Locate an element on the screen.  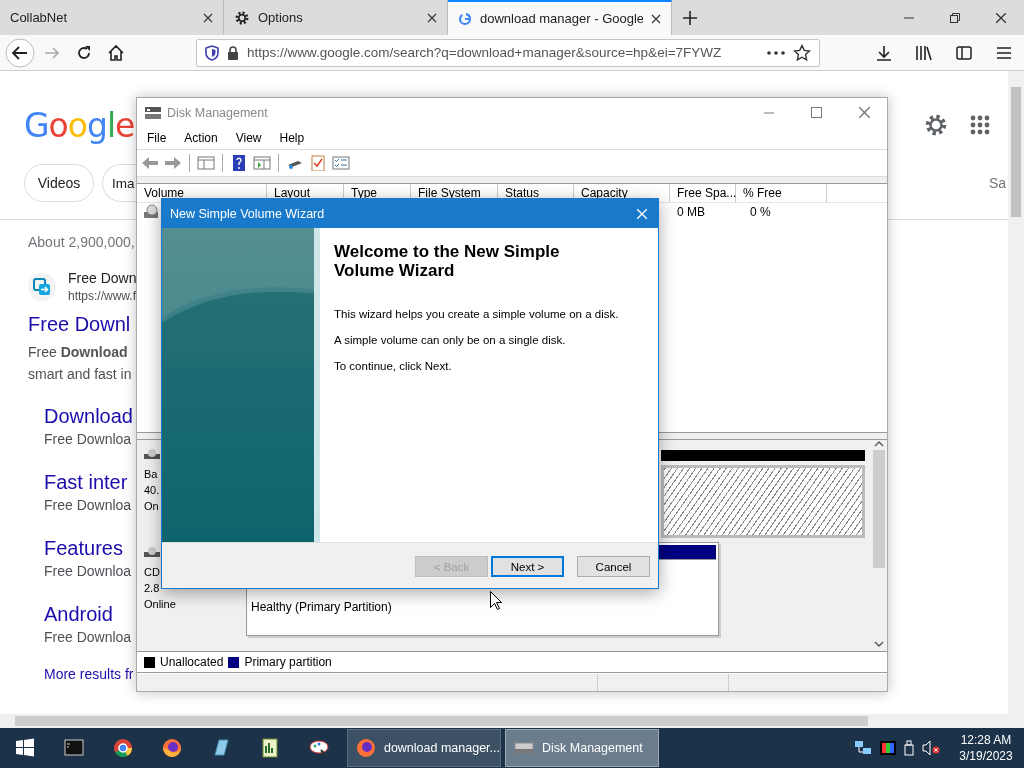
wizard-text: This wizard helps you create a simple volume on a disk. is located at coordinates (477, 314).